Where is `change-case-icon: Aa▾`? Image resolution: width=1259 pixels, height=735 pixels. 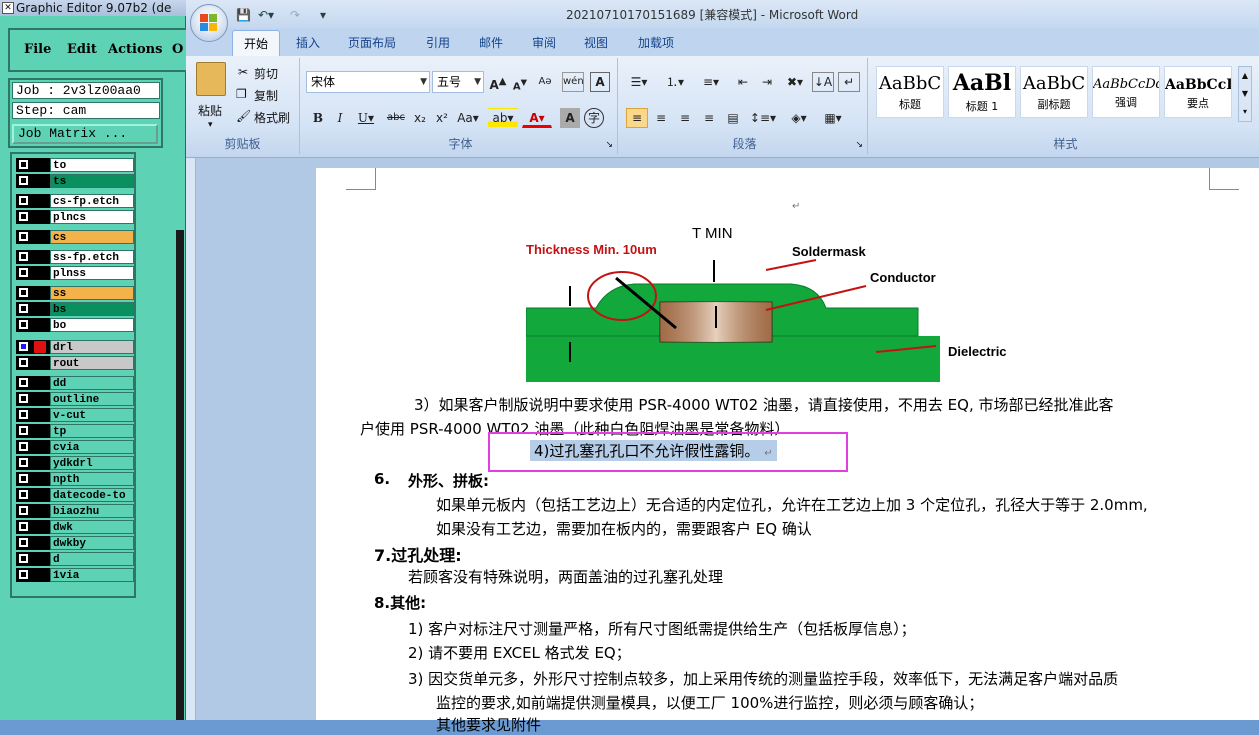 change-case-icon: Aa▾ is located at coordinates (468, 118).